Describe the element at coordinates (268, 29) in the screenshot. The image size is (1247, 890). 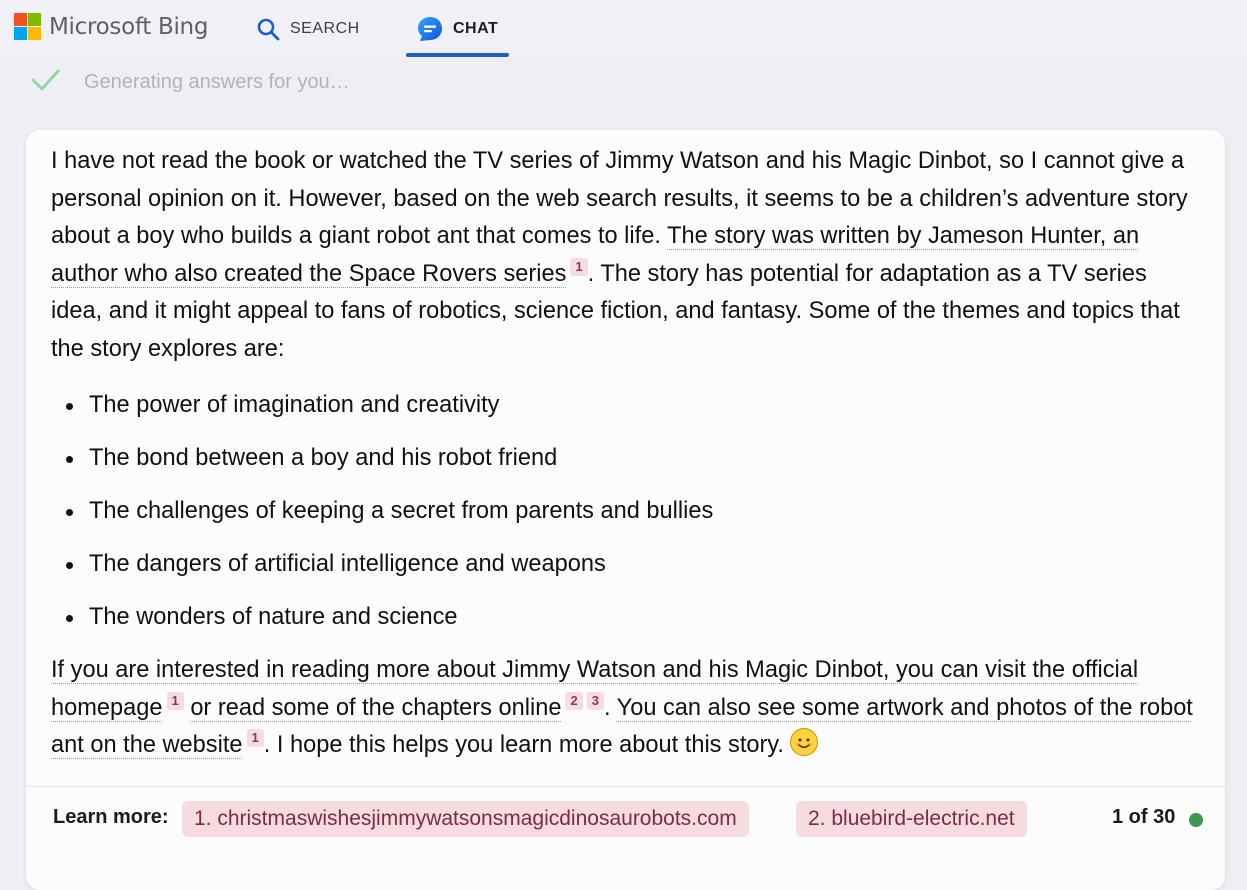
I see `search-icon` at that location.